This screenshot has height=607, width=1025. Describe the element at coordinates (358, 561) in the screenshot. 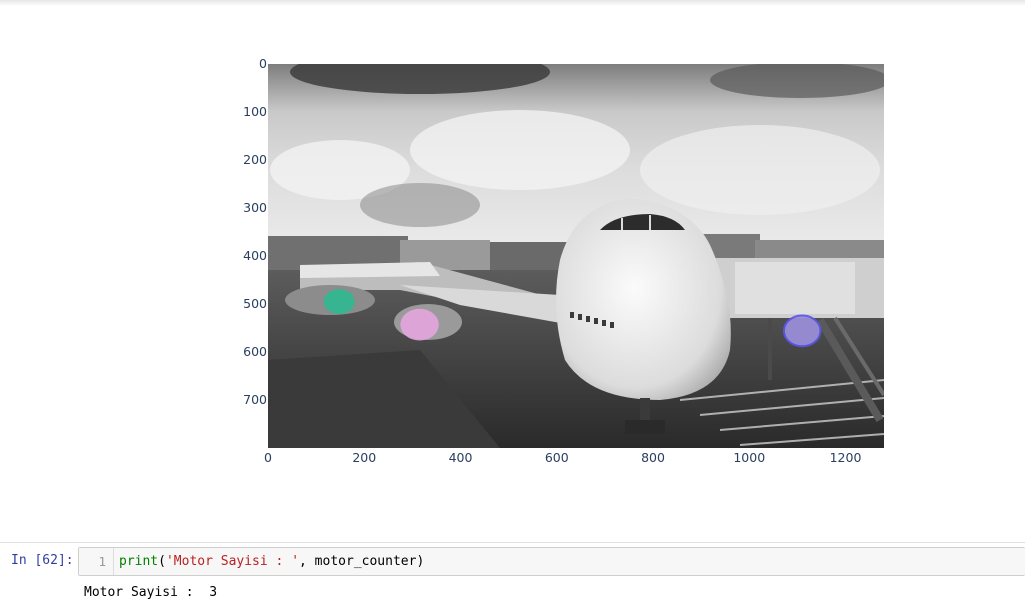

I see `code-rest: , motor_counter` at that location.